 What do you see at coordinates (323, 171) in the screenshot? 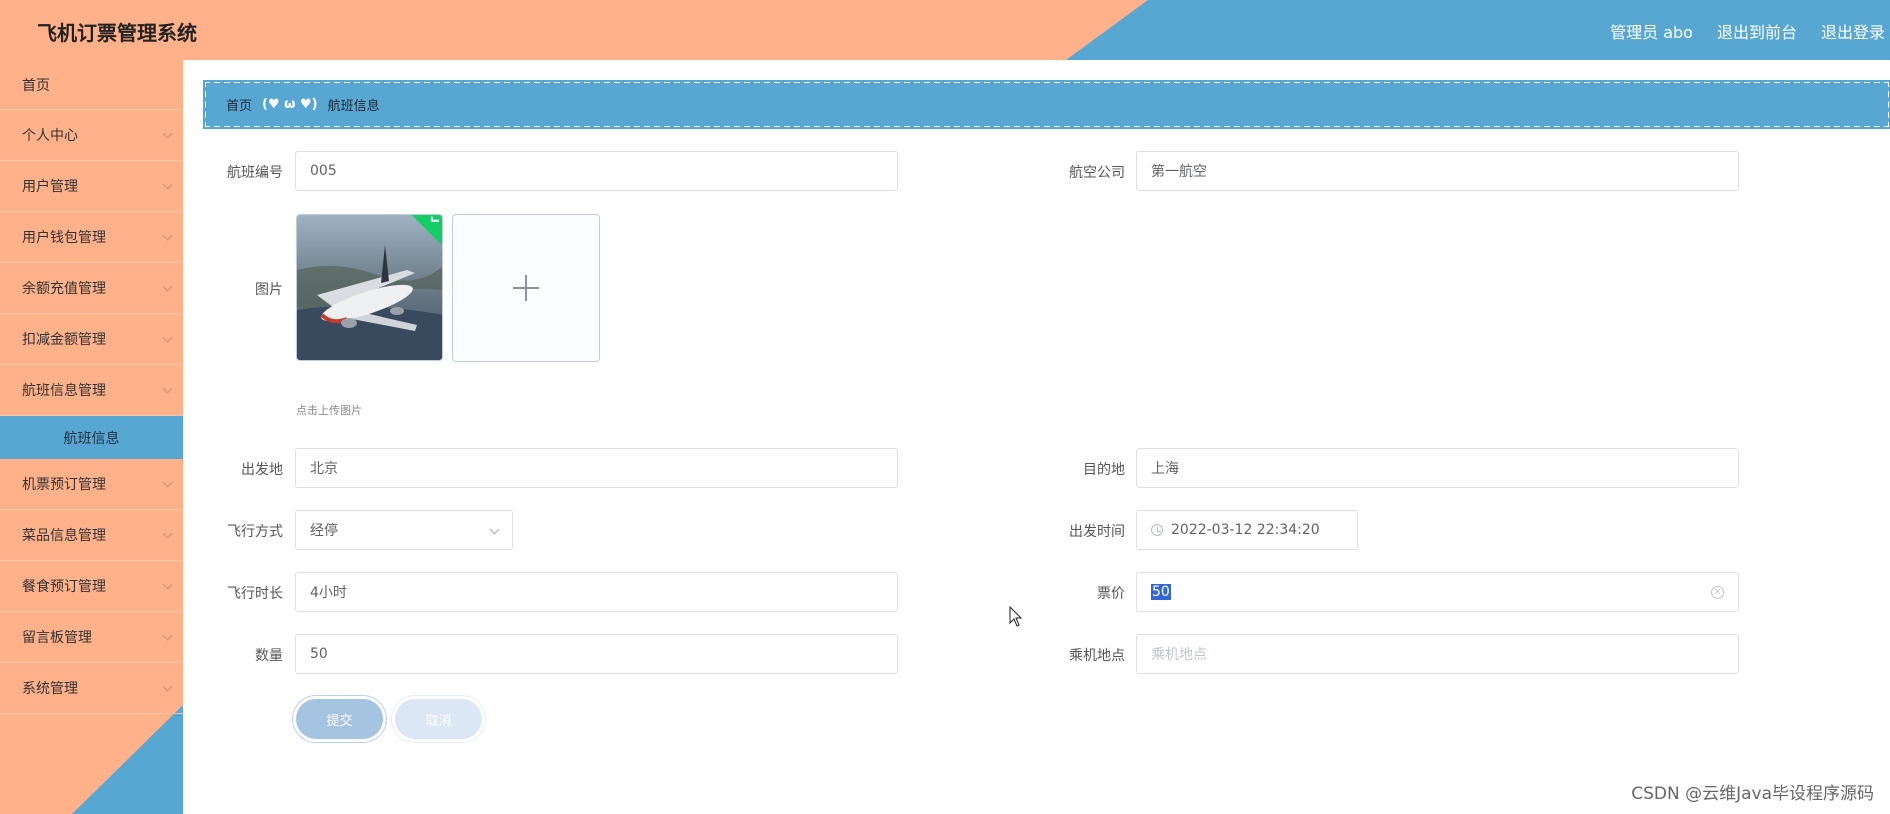
I see `flight-no-value: 005` at bounding box center [323, 171].